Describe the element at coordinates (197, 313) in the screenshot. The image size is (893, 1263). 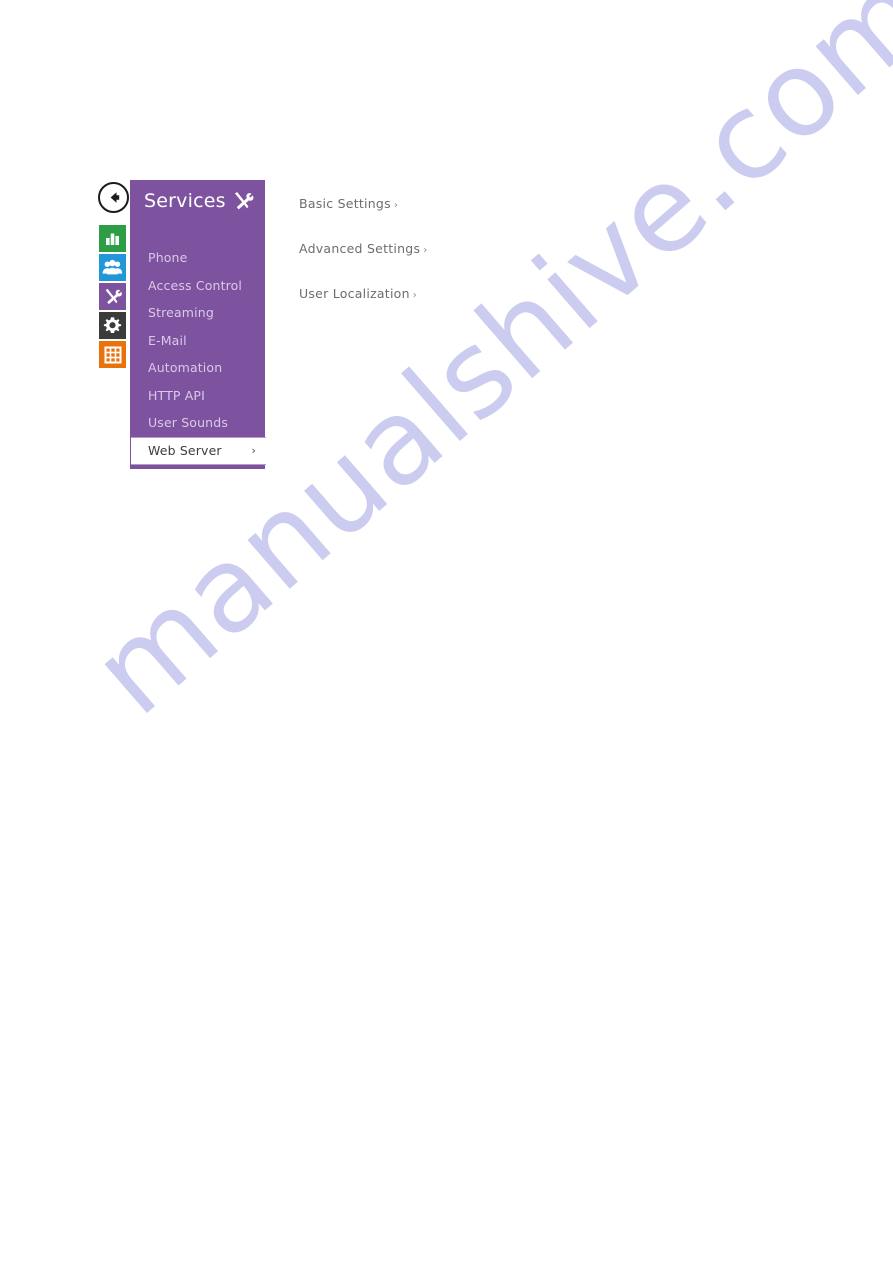
I see `menu-item-streaming: Streaming` at that location.